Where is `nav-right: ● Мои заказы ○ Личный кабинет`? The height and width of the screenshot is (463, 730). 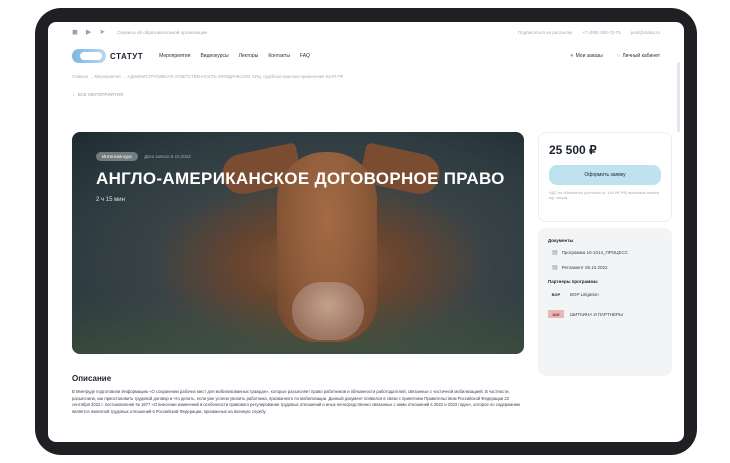 nav-right: ● Мои заказы ○ Личный кабинет is located at coordinates (615, 56).